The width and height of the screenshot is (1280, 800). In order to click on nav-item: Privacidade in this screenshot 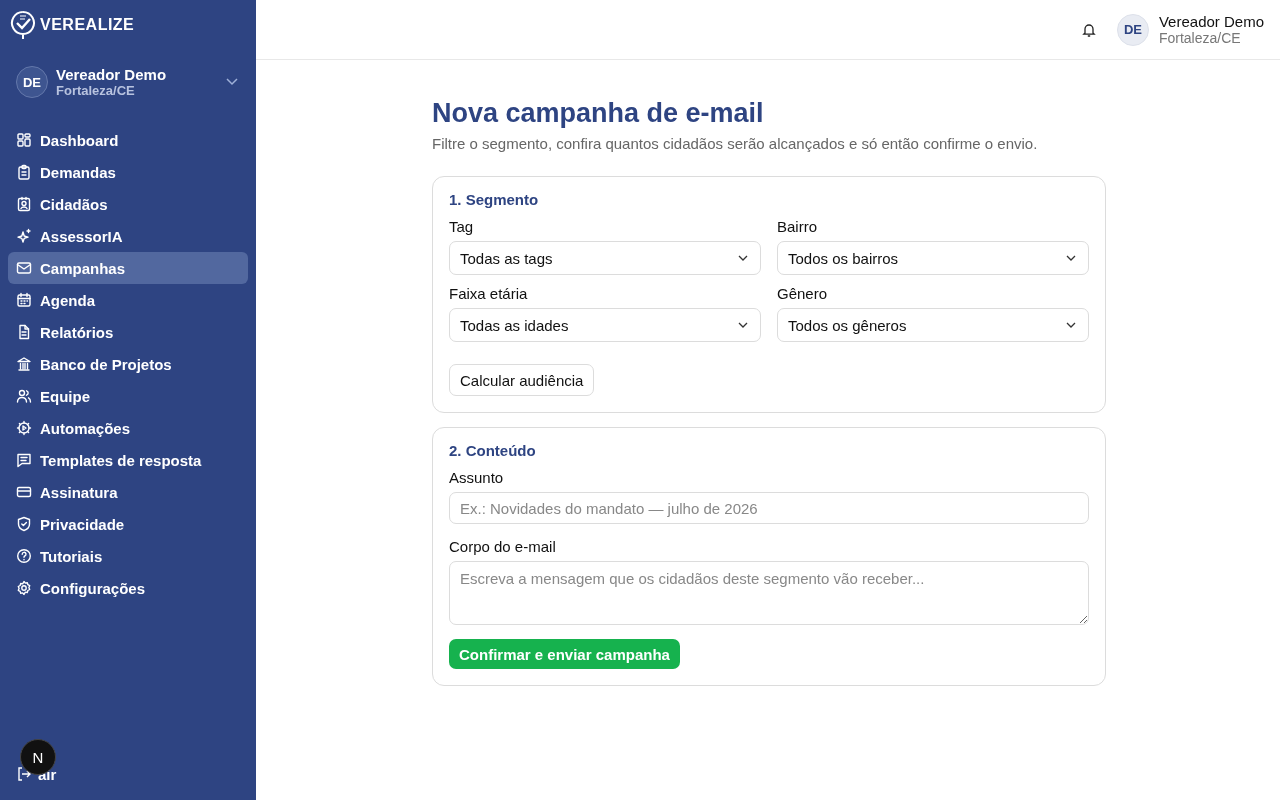, I will do `click(128, 524)`.